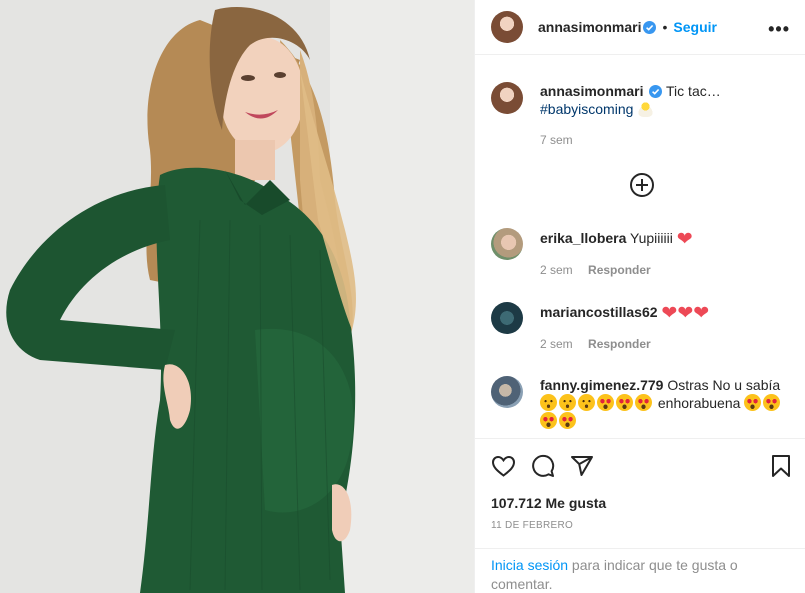 This screenshot has height=593, width=805. I want to click on caption-time: 7 sem, so click(556, 140).